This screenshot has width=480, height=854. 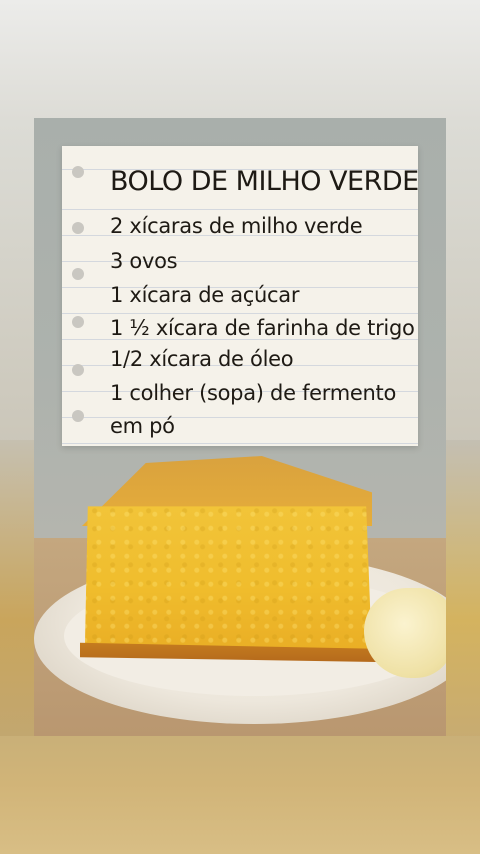 I want to click on ingredient-item: 1 ½ xícara de farinha de trigo, so click(x=262, y=328).